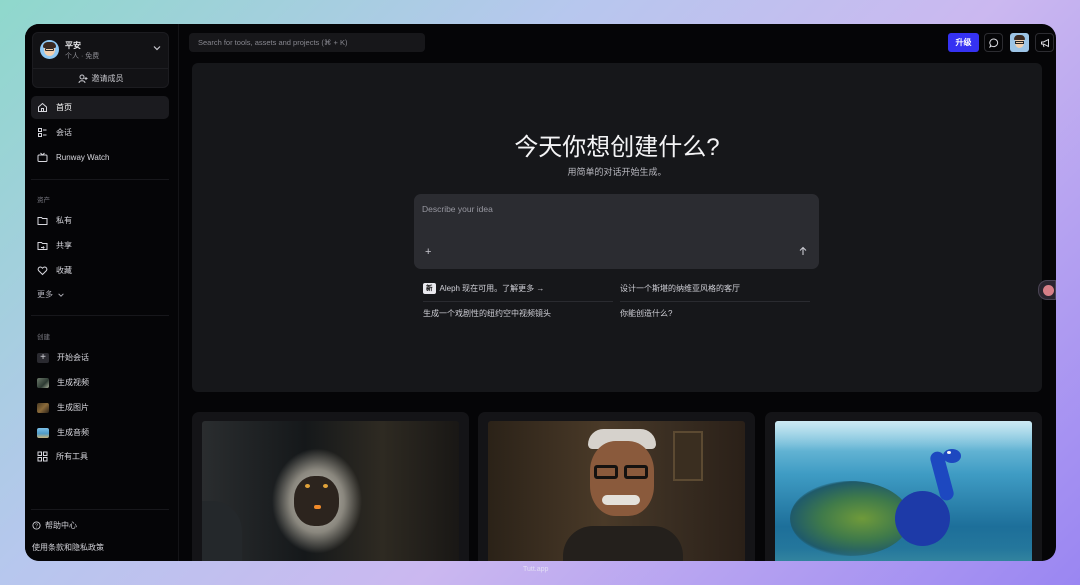 This screenshot has width=1080, height=585. I want to click on side-widget-button, so click(1047, 290).